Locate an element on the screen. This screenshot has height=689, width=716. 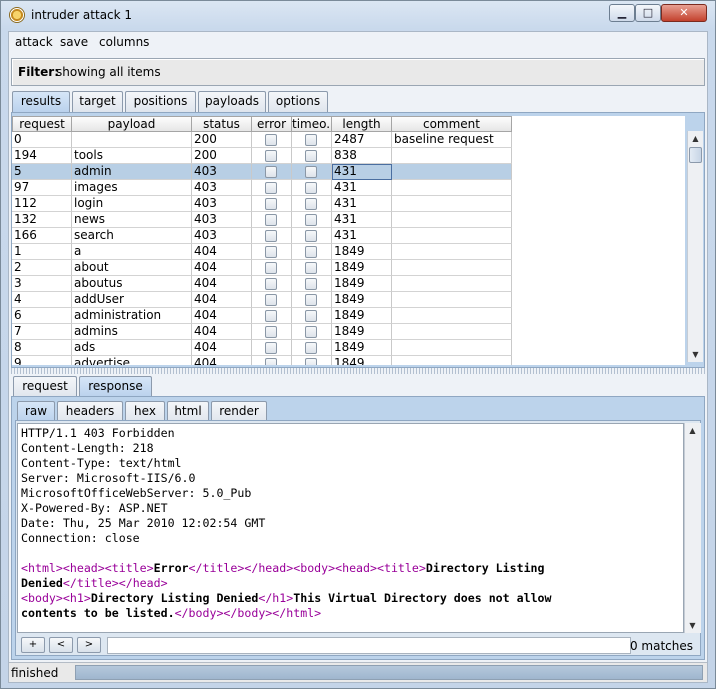
progress-bar is located at coordinates (389, 672).